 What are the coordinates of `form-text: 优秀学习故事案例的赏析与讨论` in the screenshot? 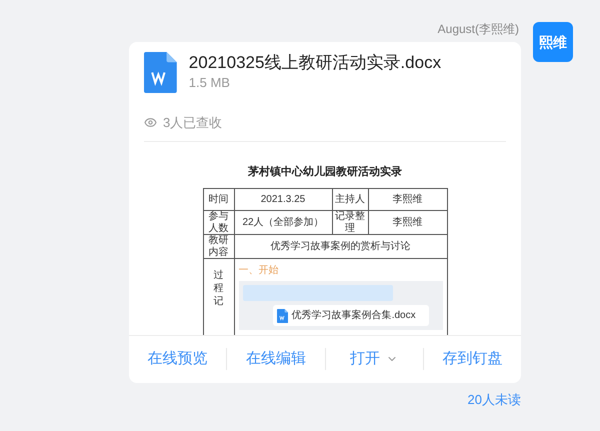 It's located at (340, 246).